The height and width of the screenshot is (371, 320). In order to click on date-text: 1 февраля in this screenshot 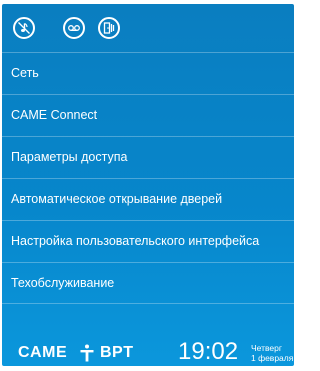, I will do `click(272, 358)`.